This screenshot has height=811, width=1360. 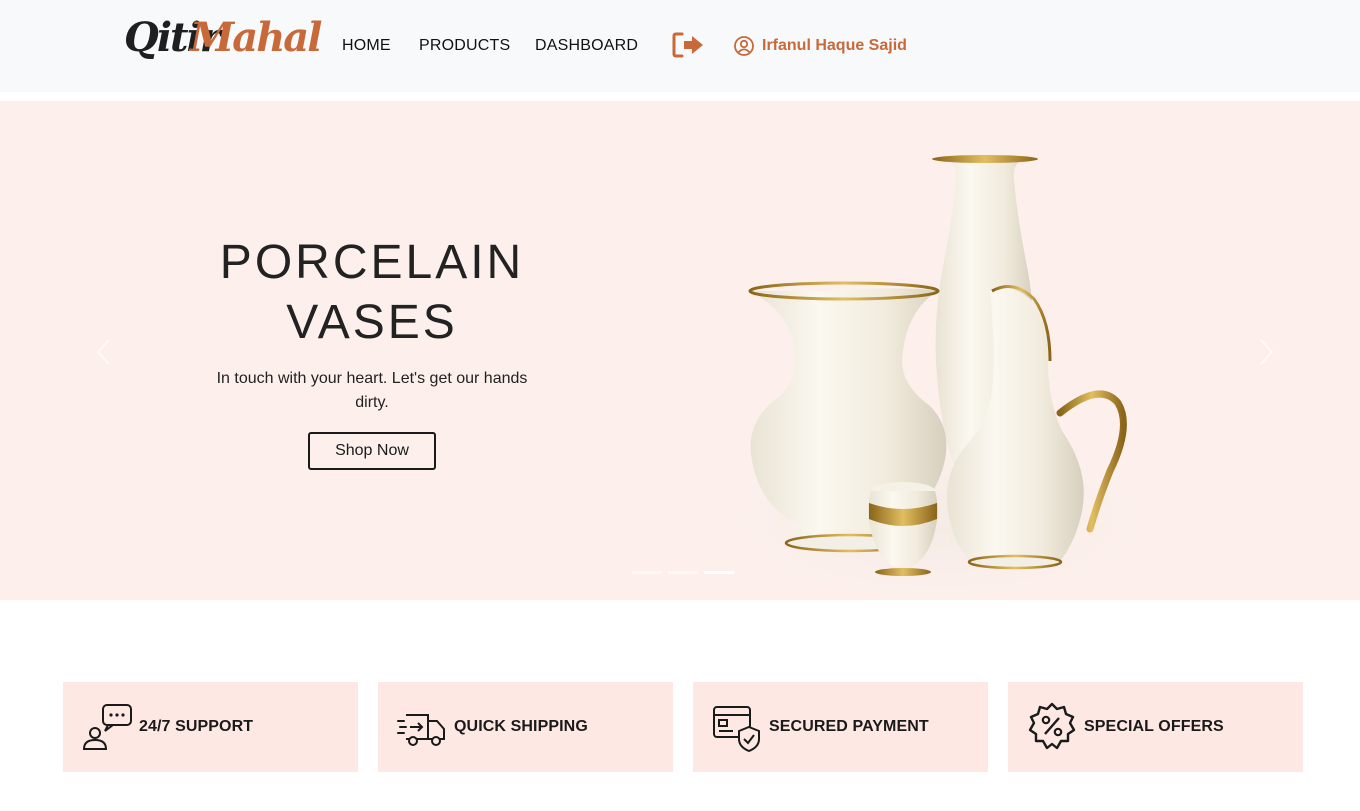 What do you see at coordinates (107, 727) in the screenshot?
I see `support-chat-icon` at bounding box center [107, 727].